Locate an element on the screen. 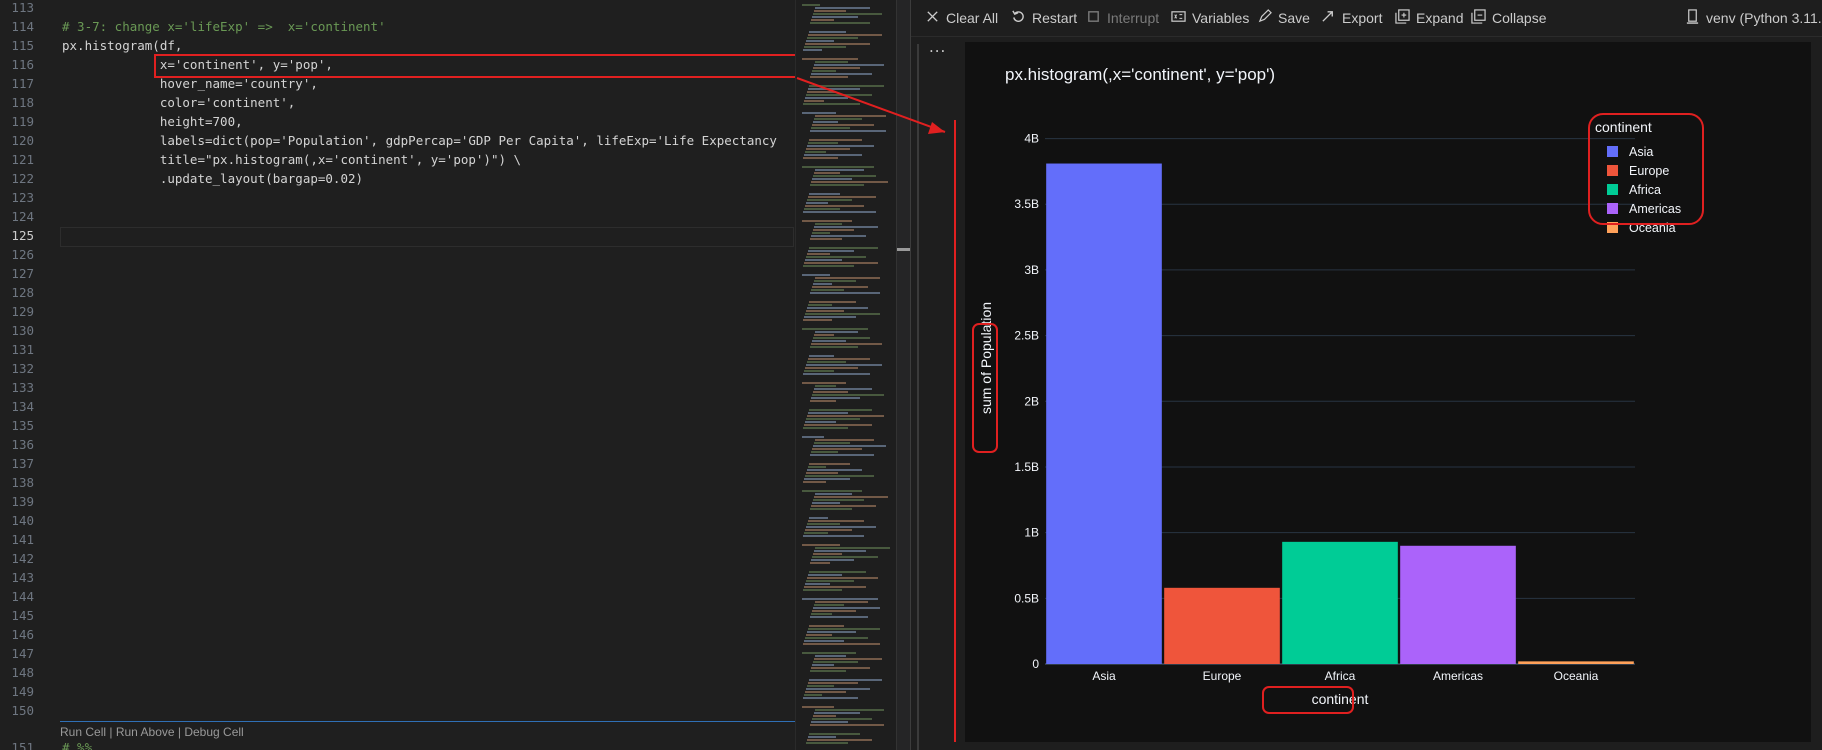 Image resolution: width=1822 pixels, height=750 pixels. restart-button: Restart is located at coordinates (1044, 18).